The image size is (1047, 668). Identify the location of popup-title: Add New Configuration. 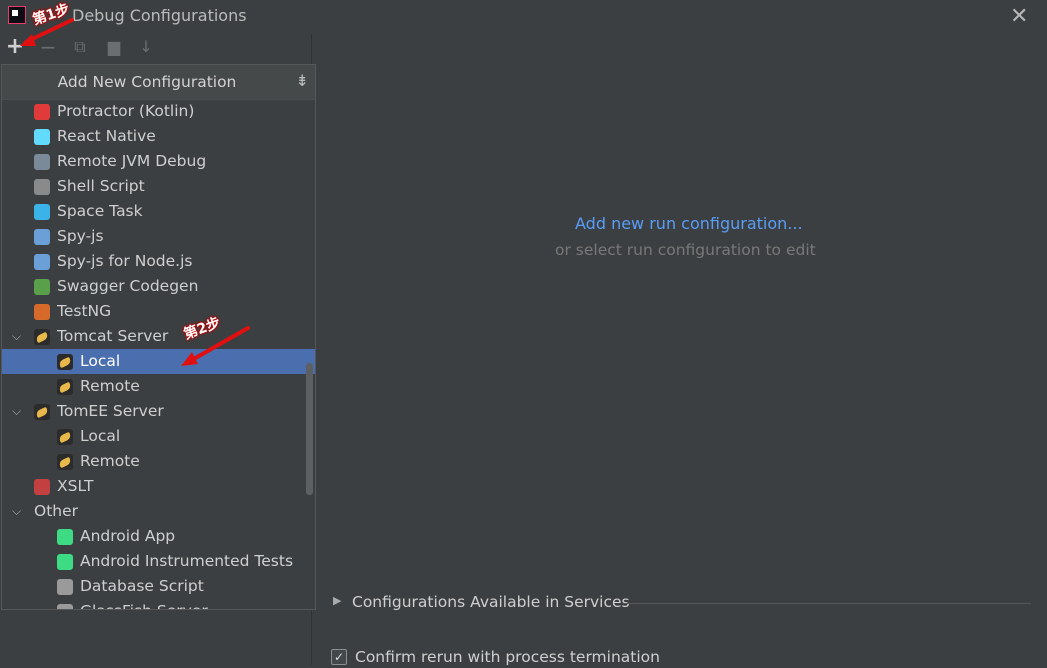
(147, 82).